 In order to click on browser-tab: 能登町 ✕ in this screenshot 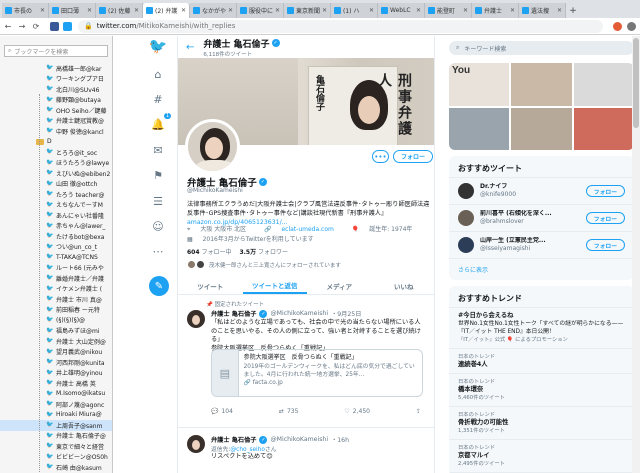, I will do `click(448, 10)`.